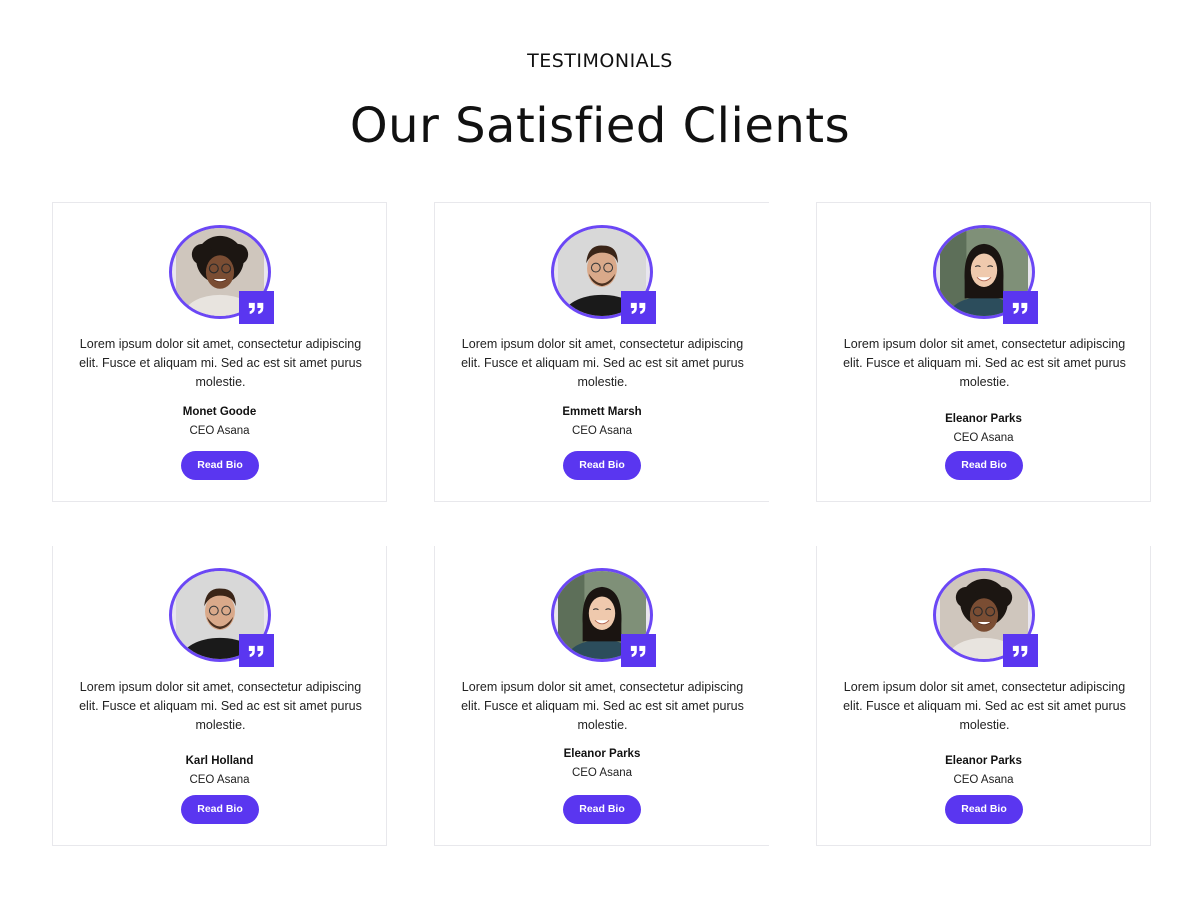  What do you see at coordinates (600, 126) in the screenshot?
I see `section-title: Our Satisfied Clients` at bounding box center [600, 126].